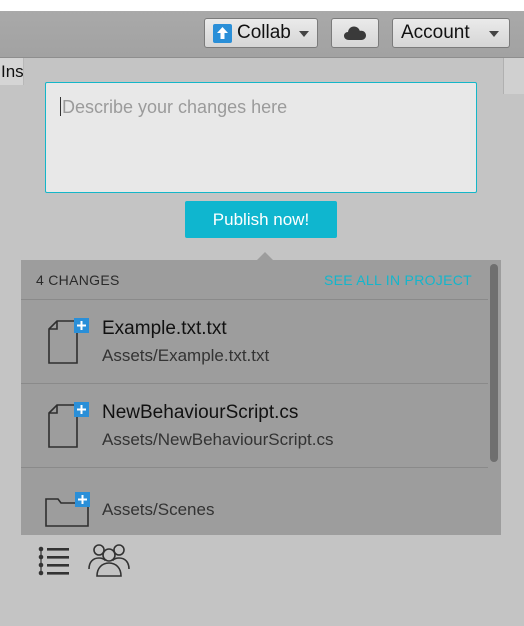  I want to click on collab-button: Collab, so click(261, 33).